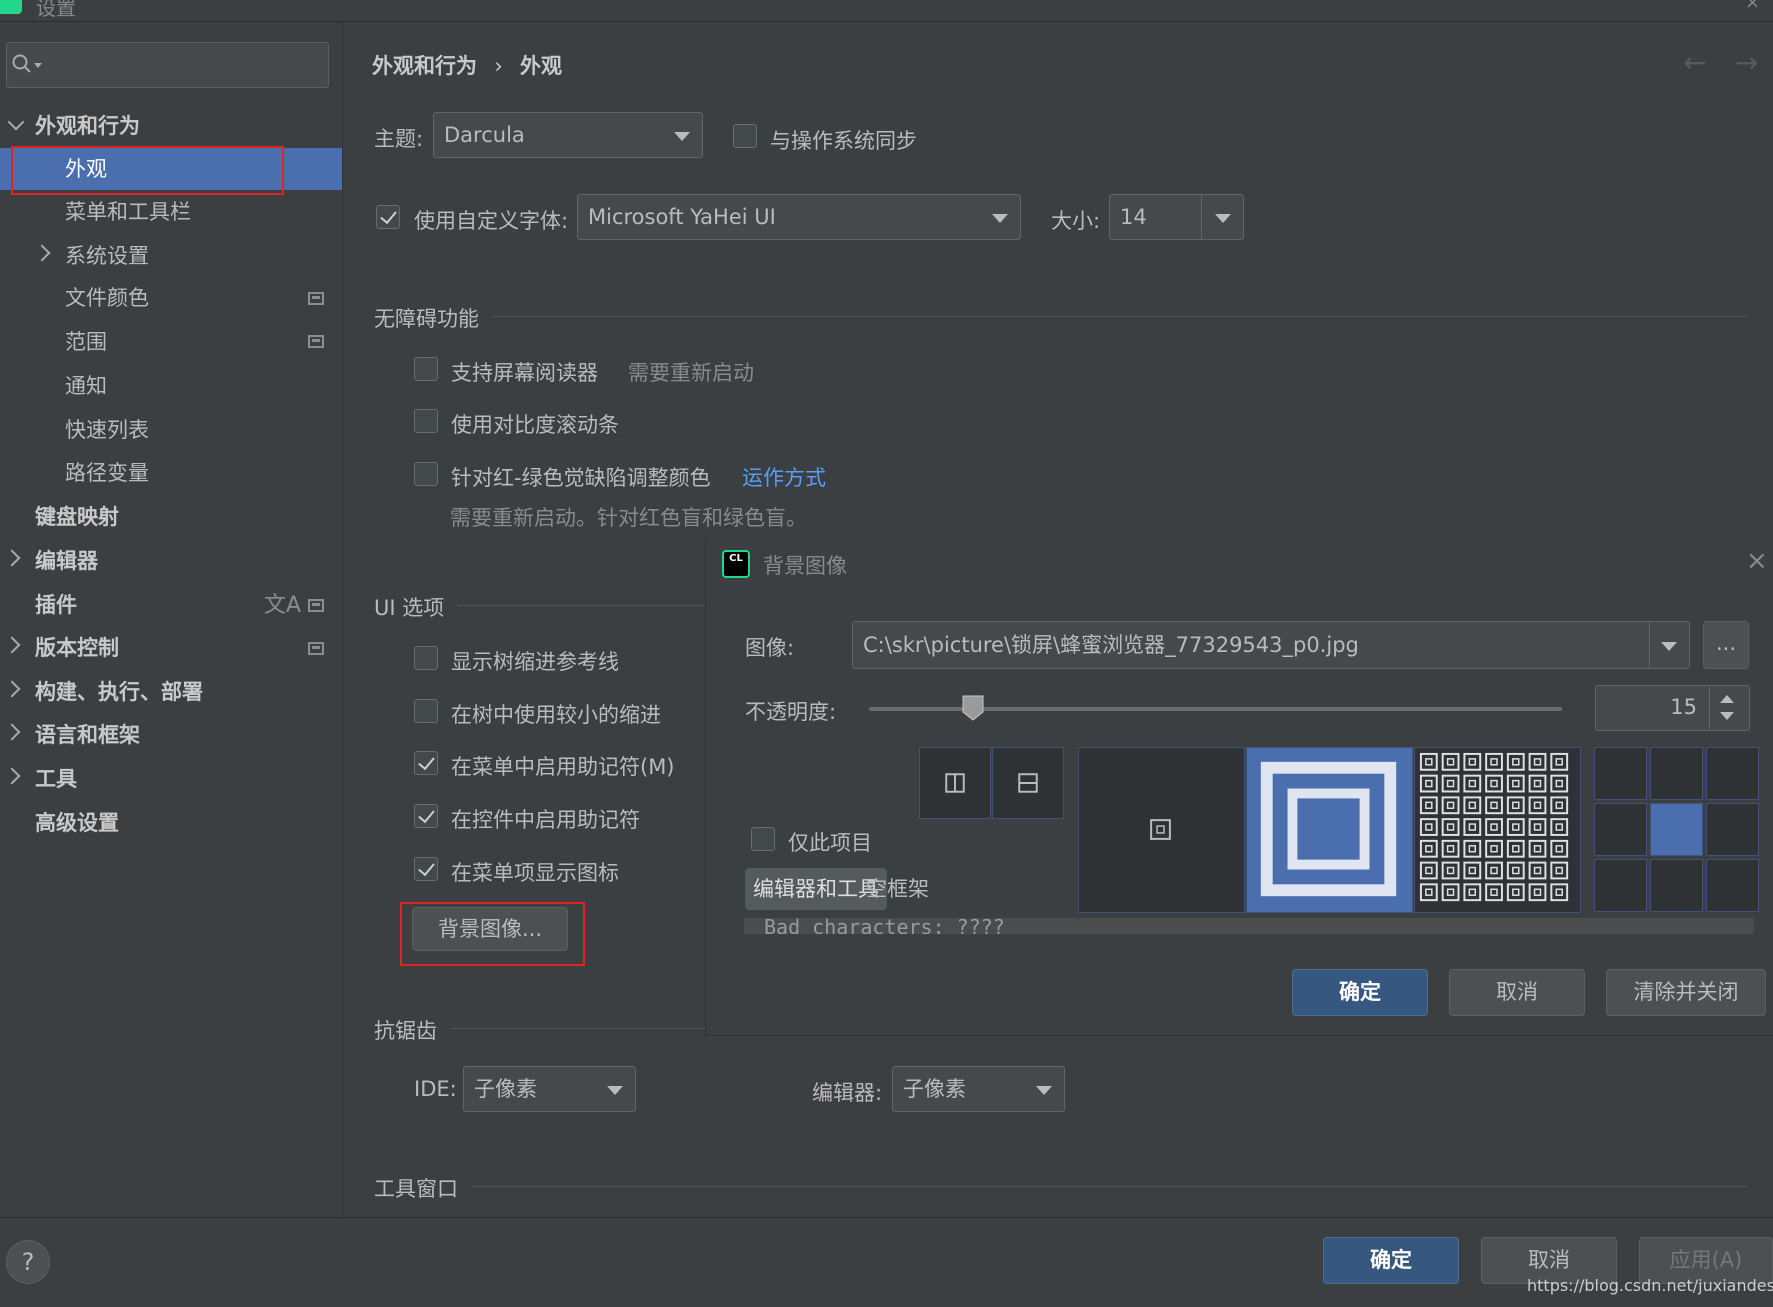  What do you see at coordinates (1161, 830) in the screenshot?
I see `fill-mode-center` at bounding box center [1161, 830].